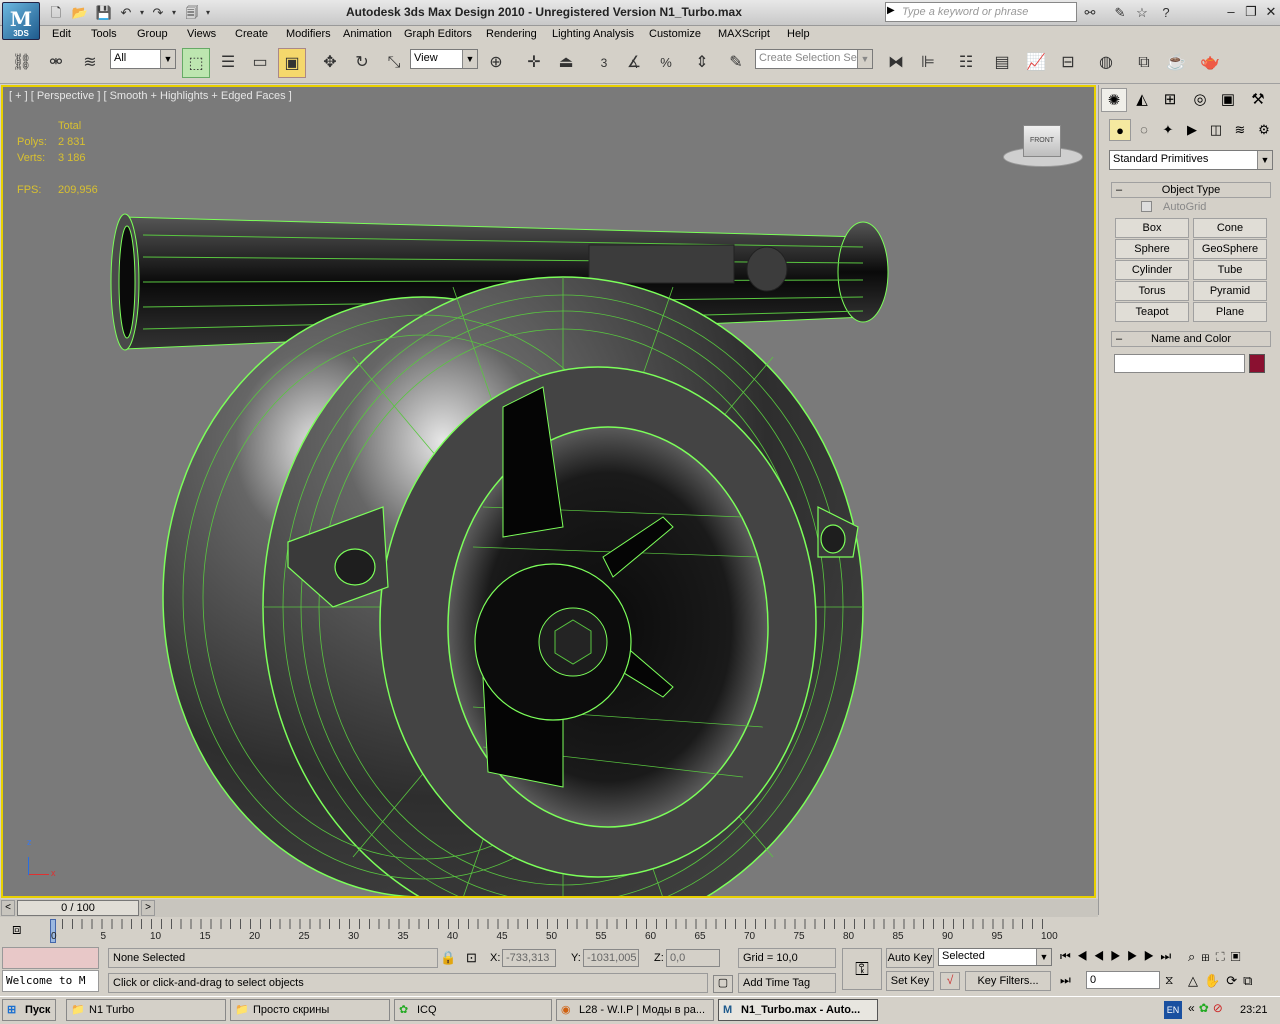  What do you see at coordinates (1264, 130) in the screenshot?
I see `systems-icon: ⚙` at bounding box center [1264, 130].